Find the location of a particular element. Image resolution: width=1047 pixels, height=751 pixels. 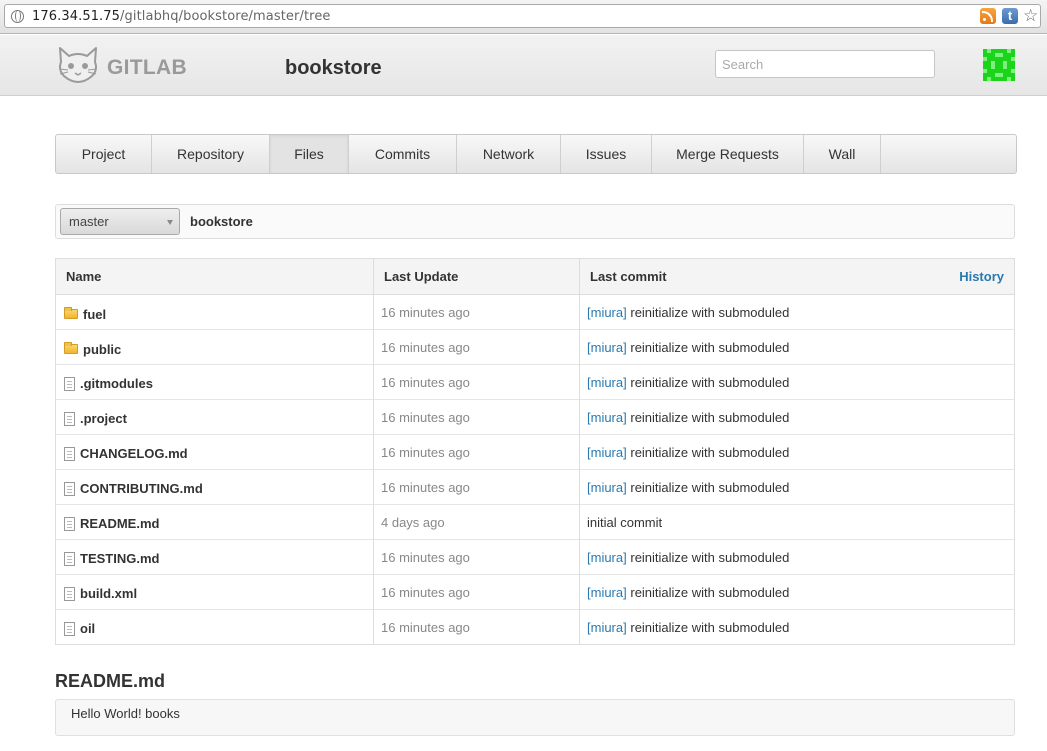

file-name-cell: CHANGELOG.md is located at coordinates (214, 452).